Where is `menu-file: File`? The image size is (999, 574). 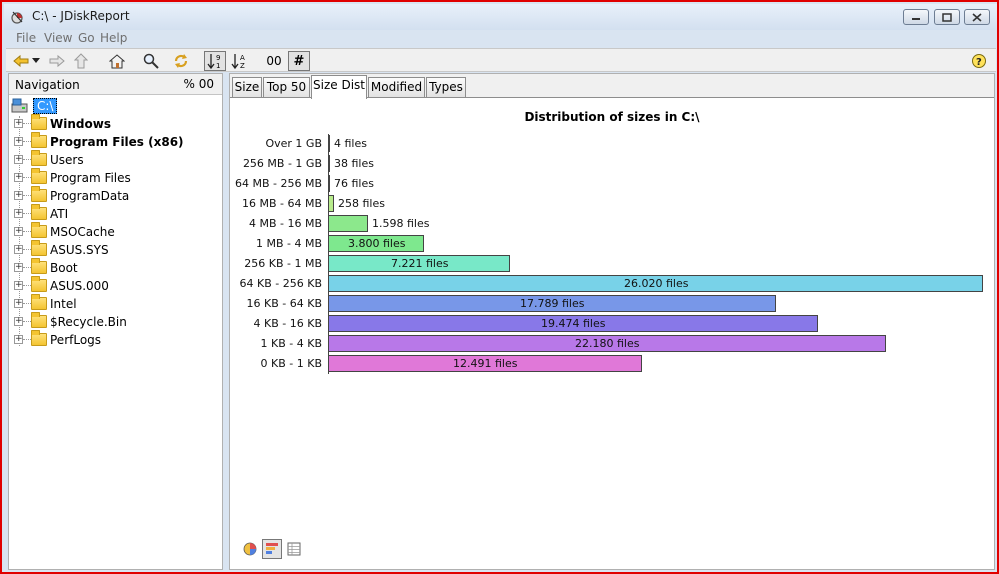
menu-file: File is located at coordinates (26, 38).